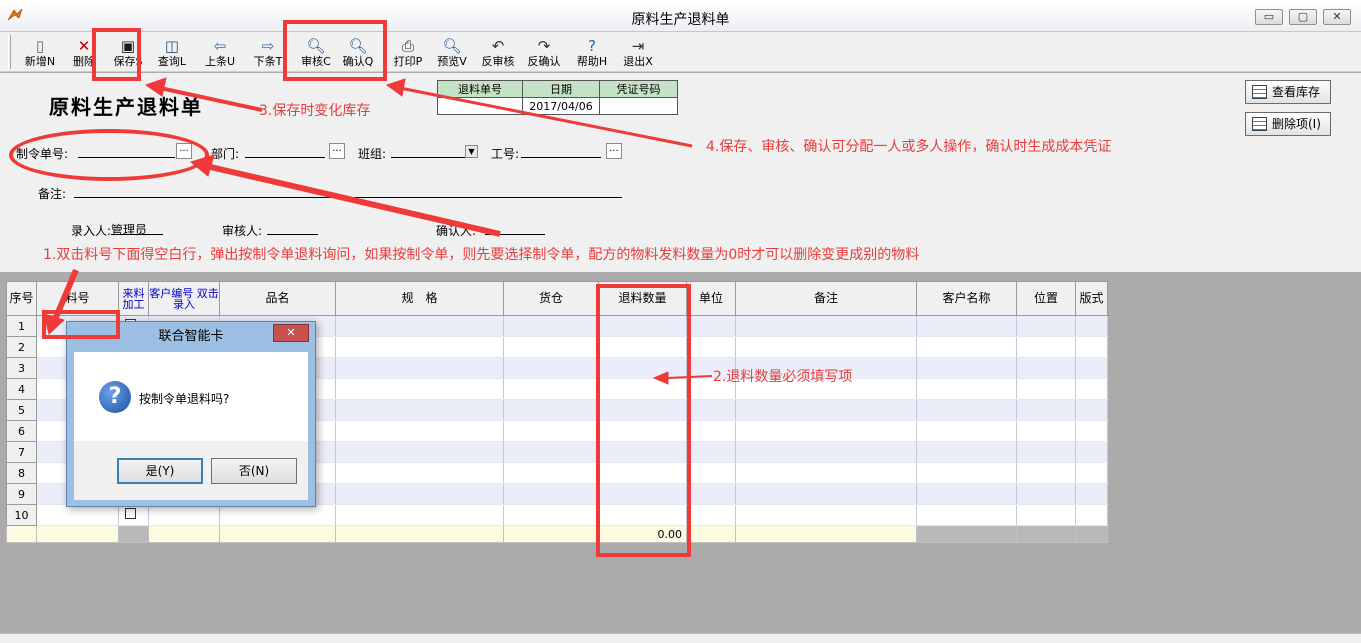  Describe the element at coordinates (680, 638) in the screenshot. I see `status-bar` at that location.